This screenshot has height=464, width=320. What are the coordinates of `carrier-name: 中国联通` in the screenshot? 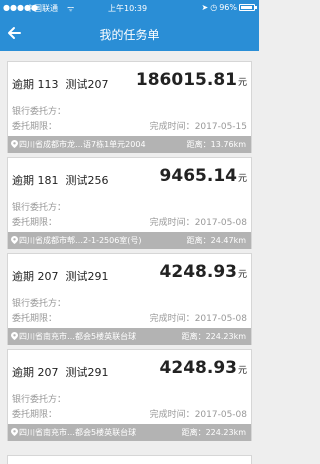 It's located at (42, 8).